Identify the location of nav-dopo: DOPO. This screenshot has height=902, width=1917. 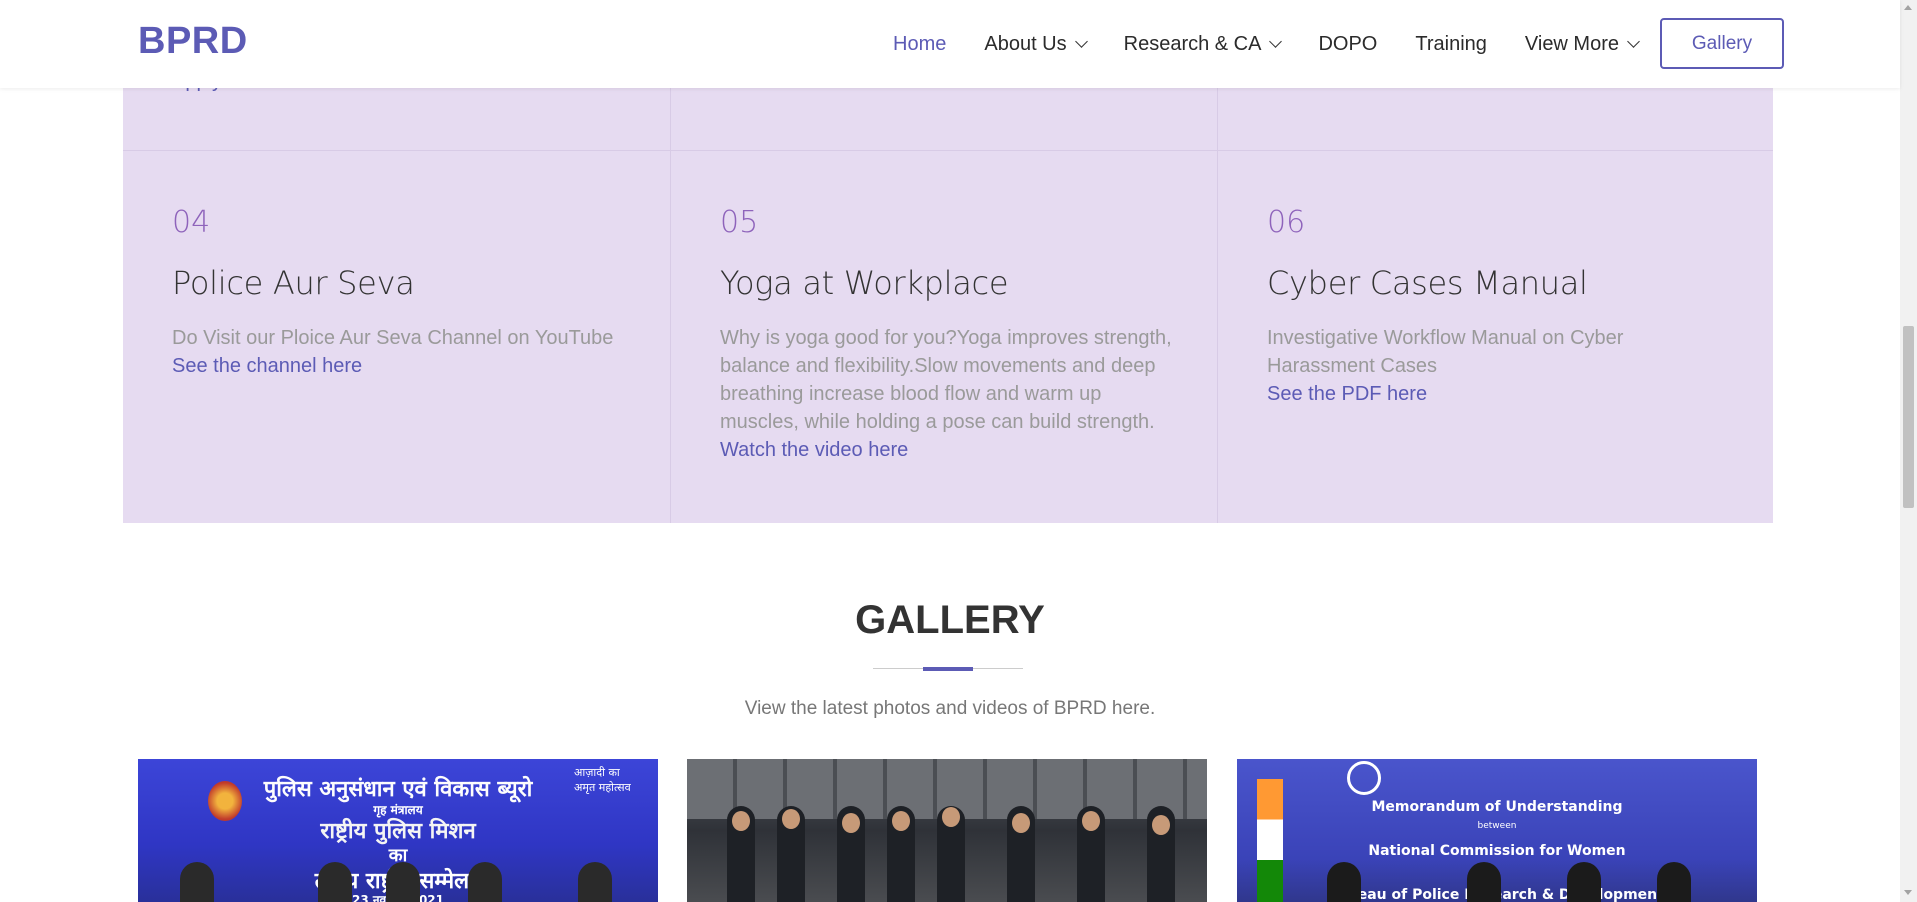
(1347, 44).